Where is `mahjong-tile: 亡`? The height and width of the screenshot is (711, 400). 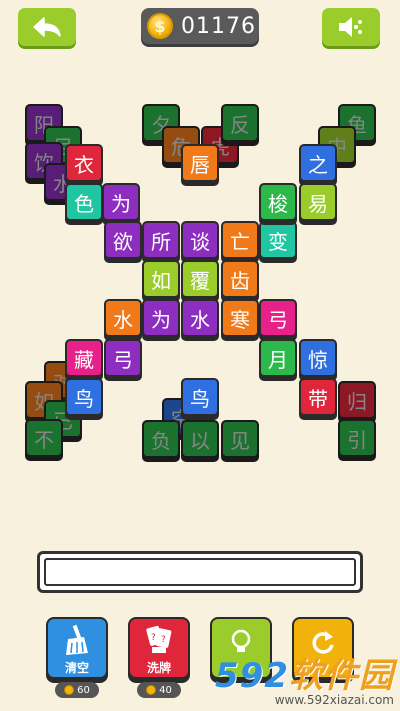 mahjong-tile: 亡 is located at coordinates (240, 240).